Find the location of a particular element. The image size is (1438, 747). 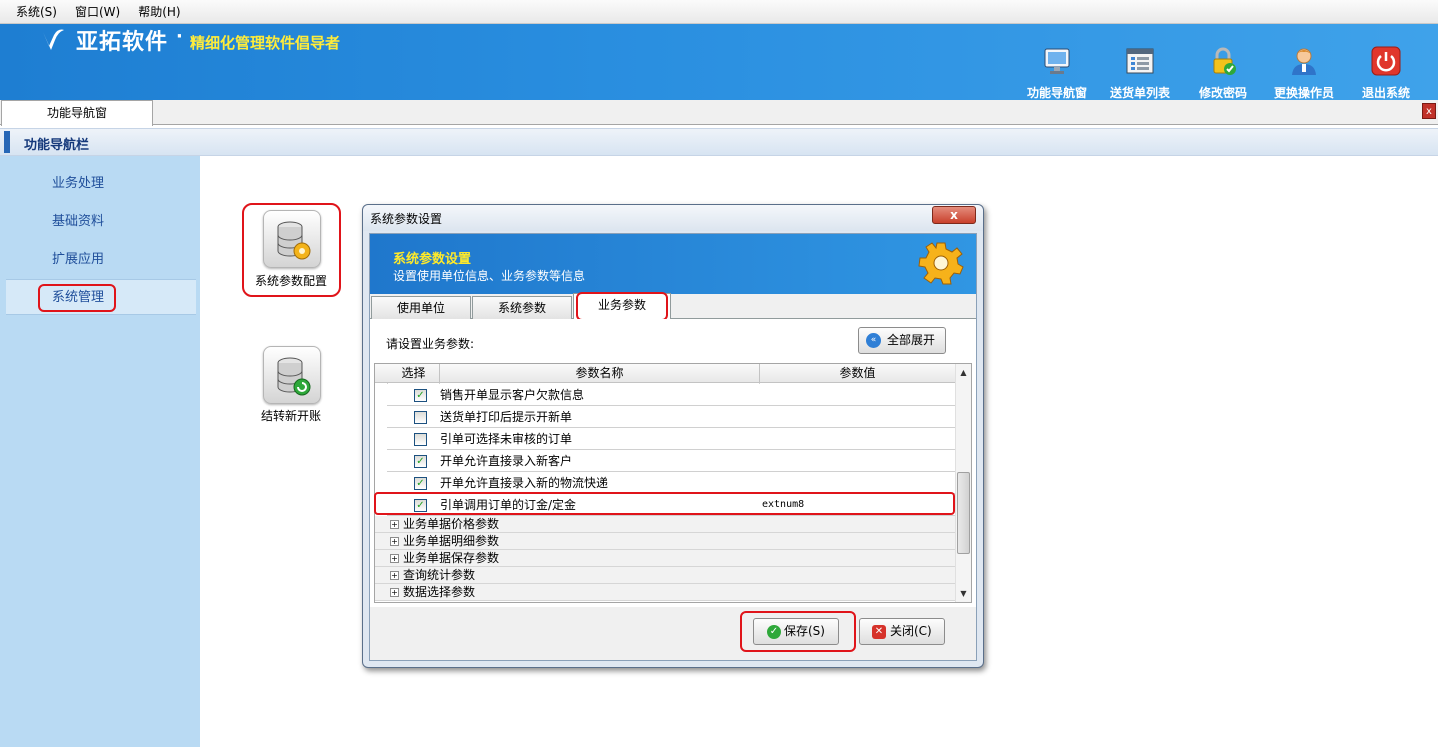

col-header-value: 参数值 is located at coordinates (857, 373).